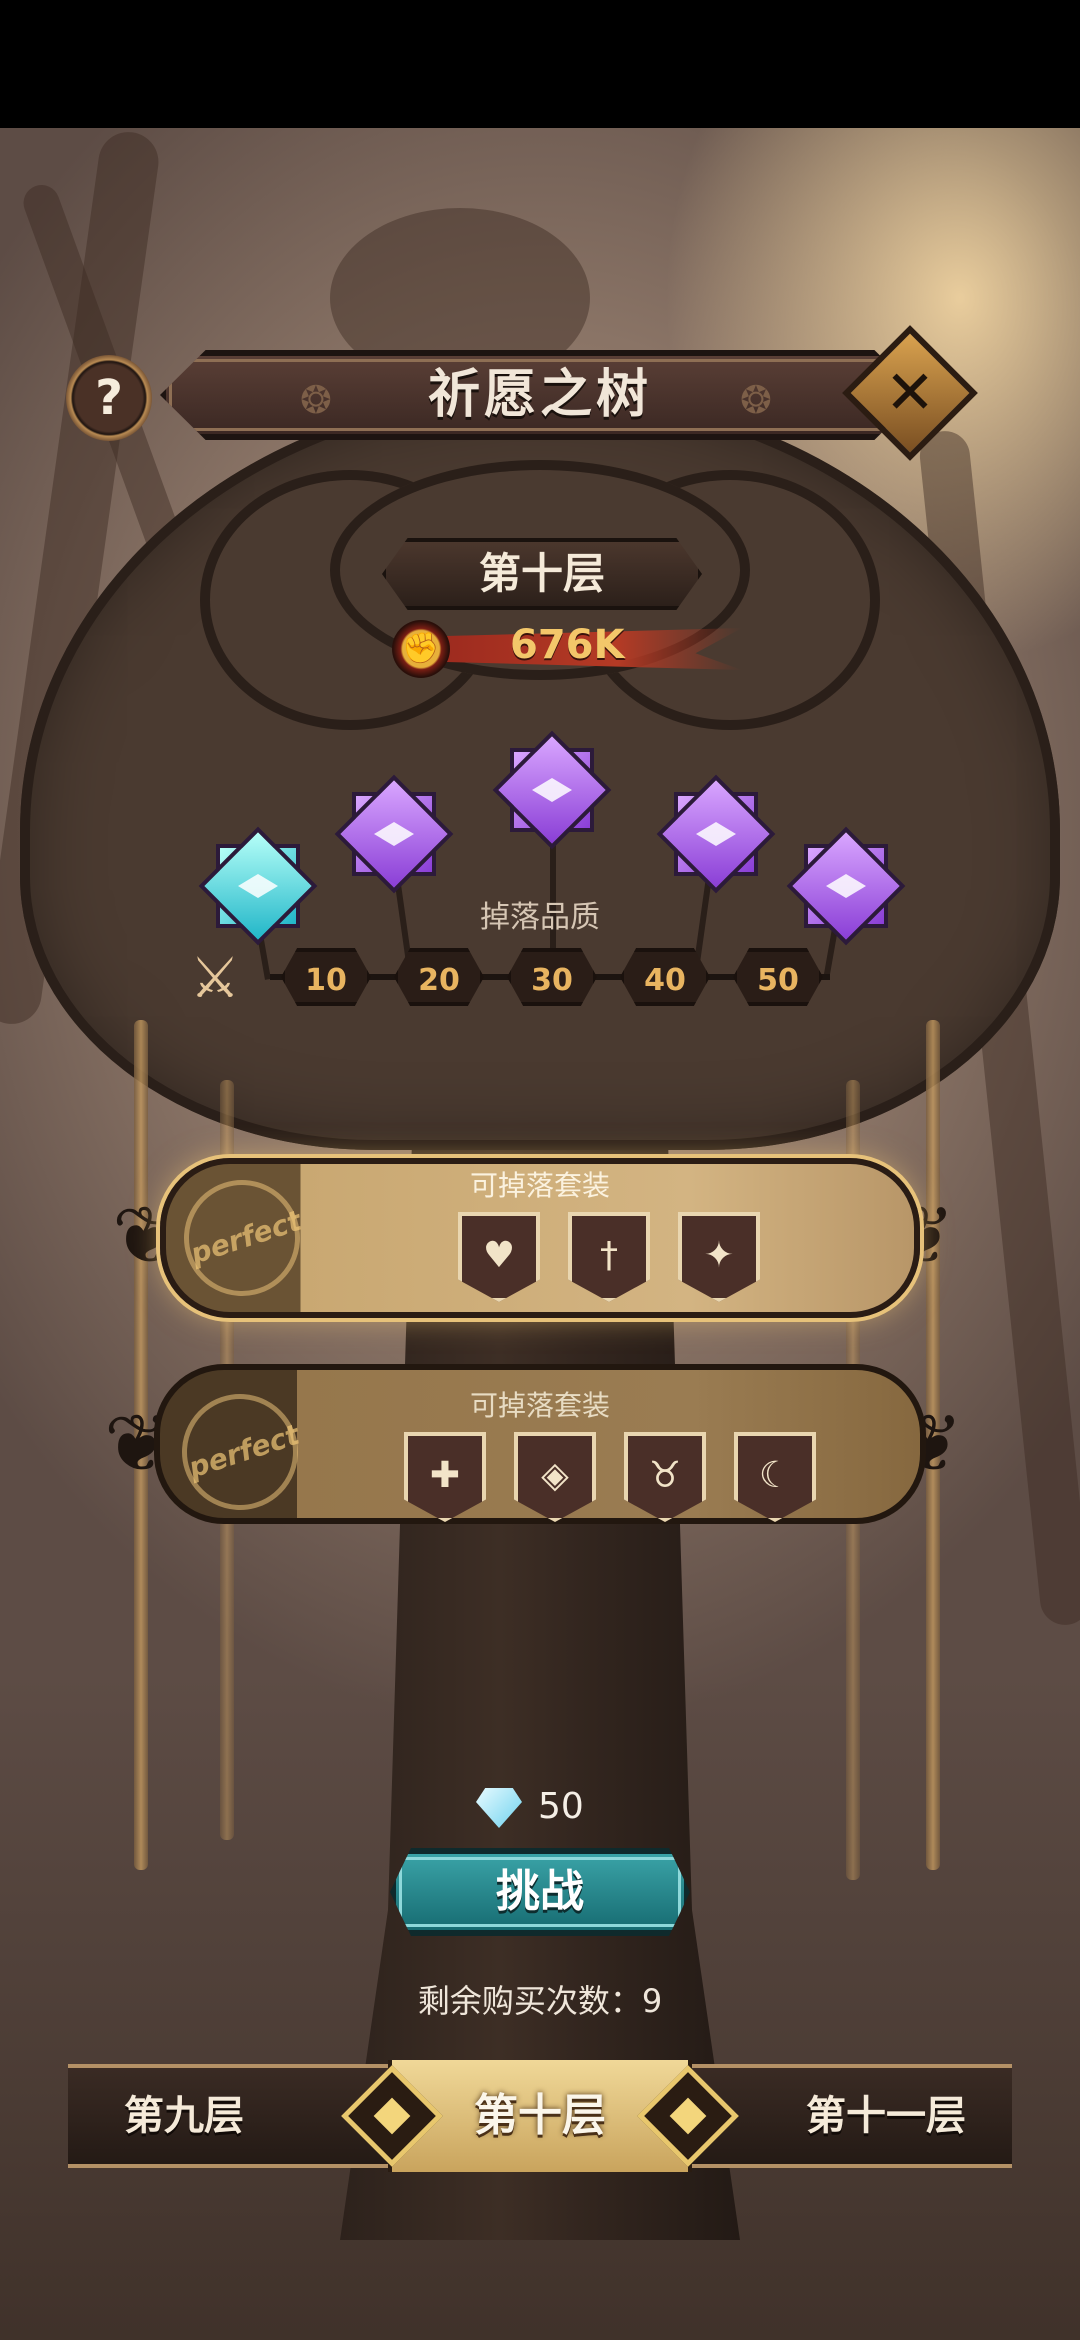  What do you see at coordinates (184, 2116) in the screenshot?
I see `prev-floor-tab: 第九层` at bounding box center [184, 2116].